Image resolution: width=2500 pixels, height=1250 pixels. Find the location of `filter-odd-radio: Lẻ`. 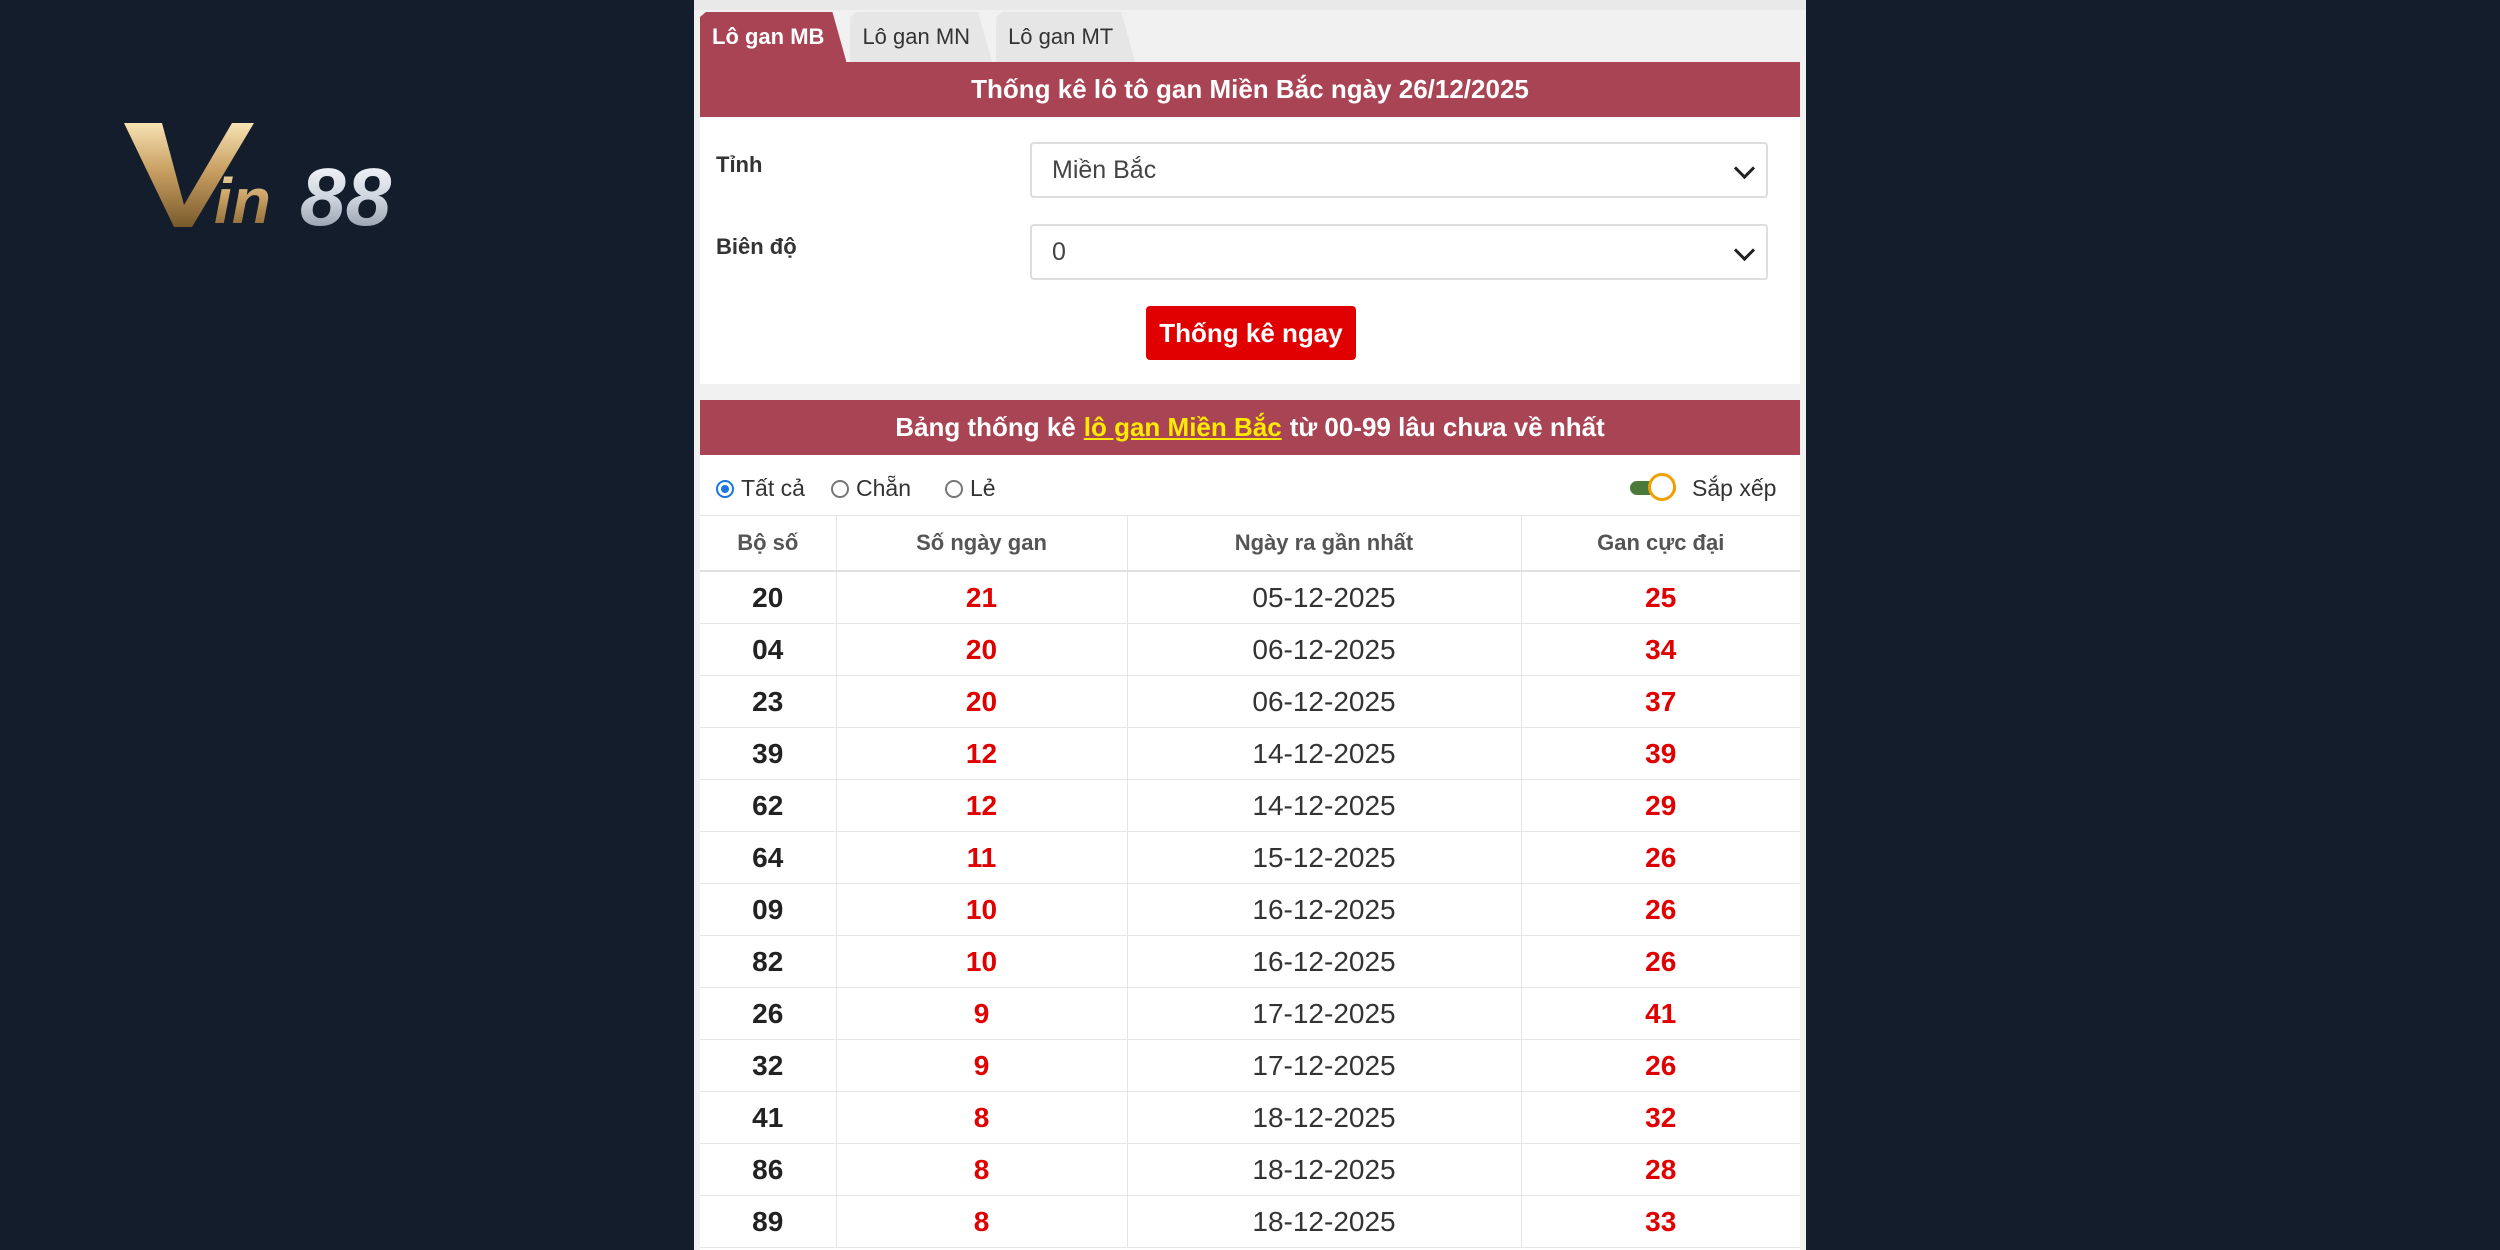

filter-odd-radio: Lẻ is located at coordinates (970, 488).